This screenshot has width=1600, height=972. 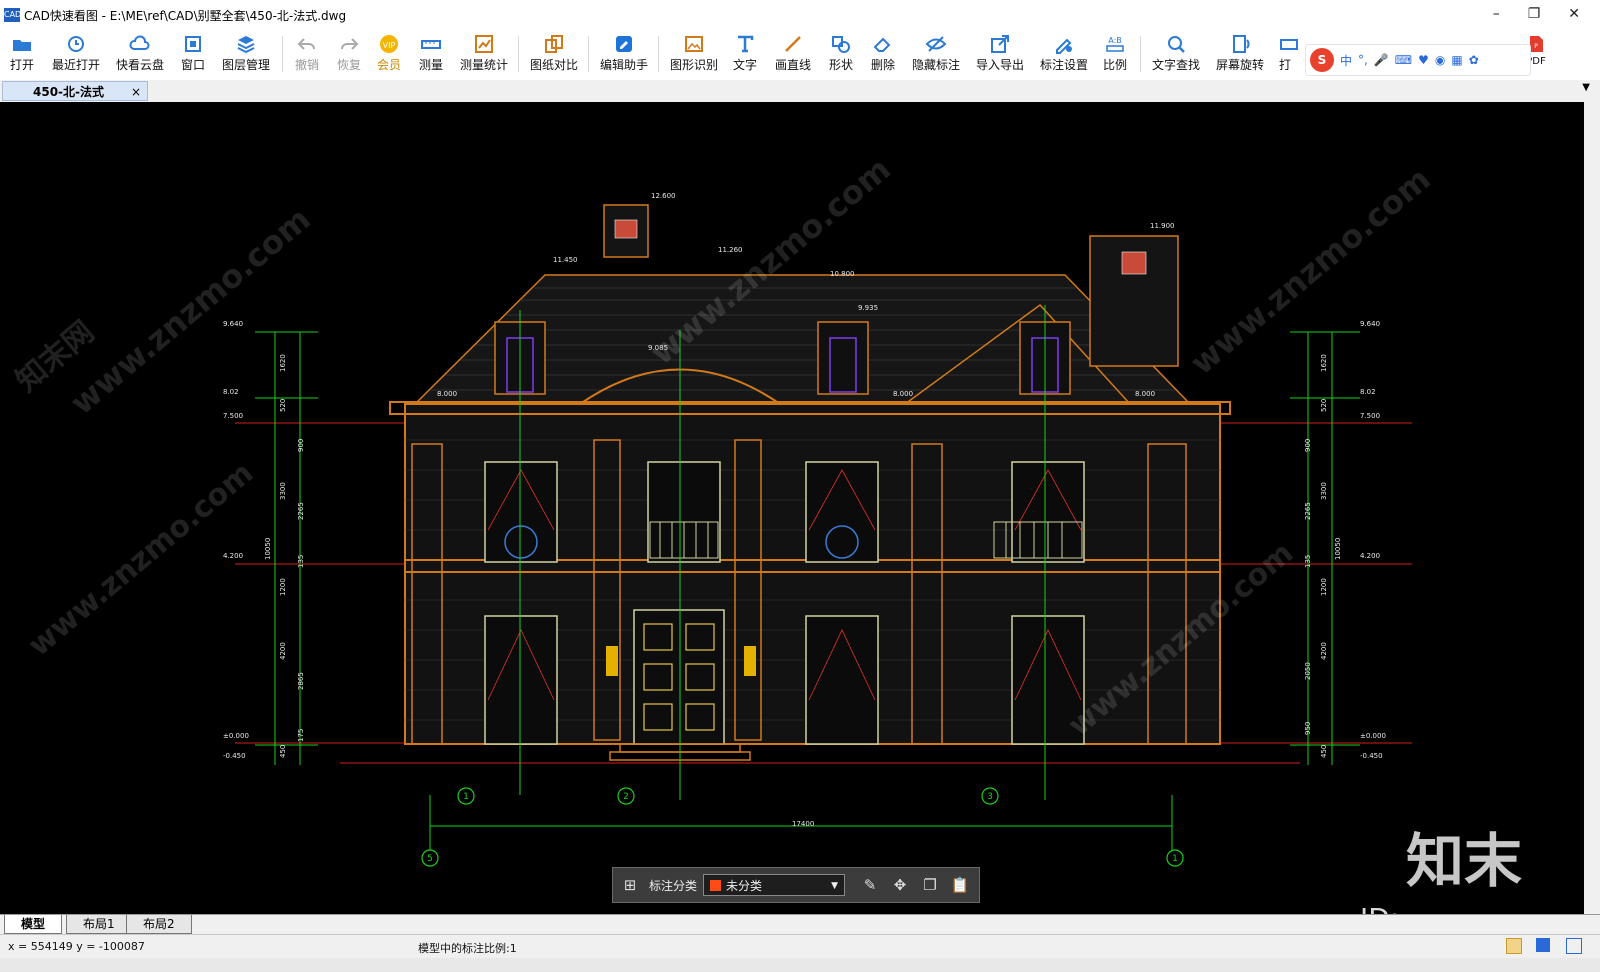 I want to click on eraser-icon, so click(x=882, y=44).